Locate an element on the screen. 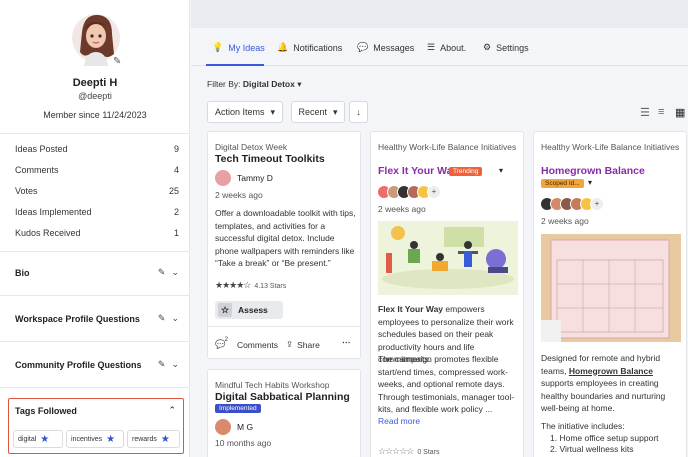  list-icon: ☰ is located at coordinates (431, 47).